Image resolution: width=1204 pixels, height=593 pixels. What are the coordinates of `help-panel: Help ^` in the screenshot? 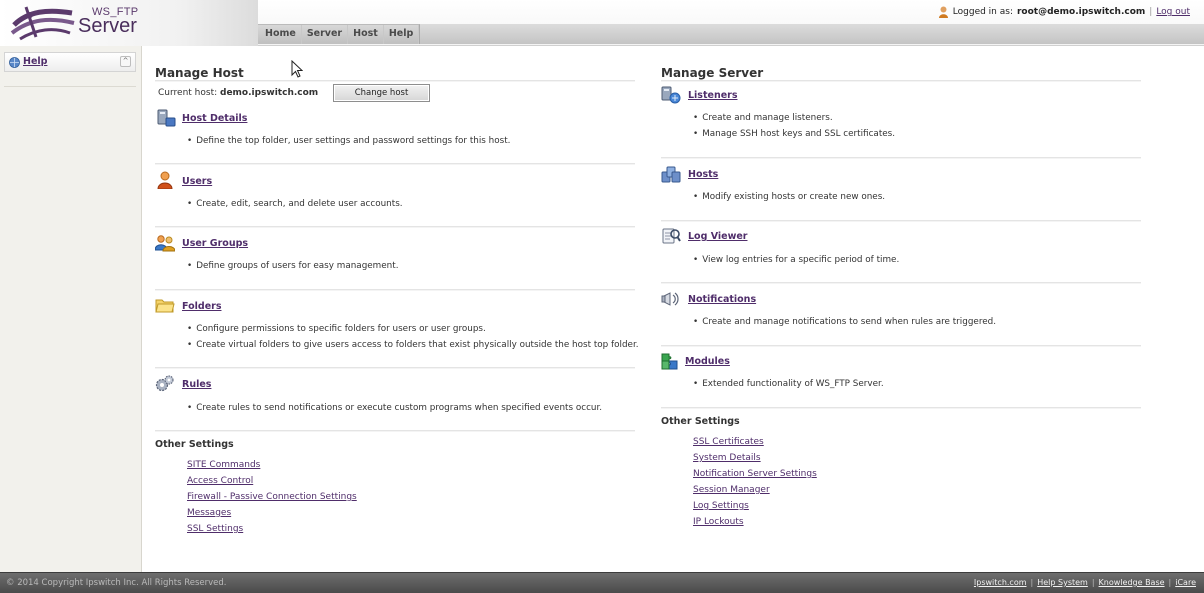 It's located at (70, 62).